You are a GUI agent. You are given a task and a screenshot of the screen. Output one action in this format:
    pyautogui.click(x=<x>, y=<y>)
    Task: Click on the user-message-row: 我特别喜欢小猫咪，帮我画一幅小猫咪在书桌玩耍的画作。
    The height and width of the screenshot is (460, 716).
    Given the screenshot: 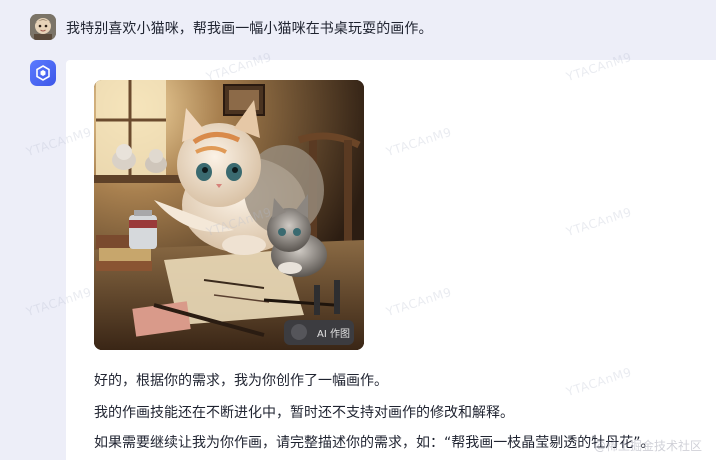 What is the action you would take?
    pyautogui.click(x=358, y=29)
    